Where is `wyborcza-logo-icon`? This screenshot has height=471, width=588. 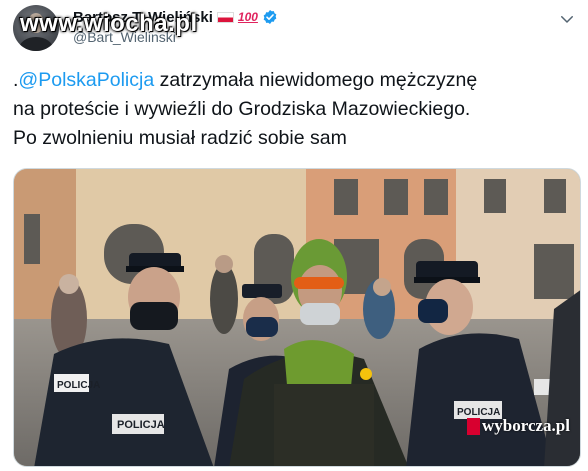 wyborcza-logo-icon is located at coordinates (473, 426).